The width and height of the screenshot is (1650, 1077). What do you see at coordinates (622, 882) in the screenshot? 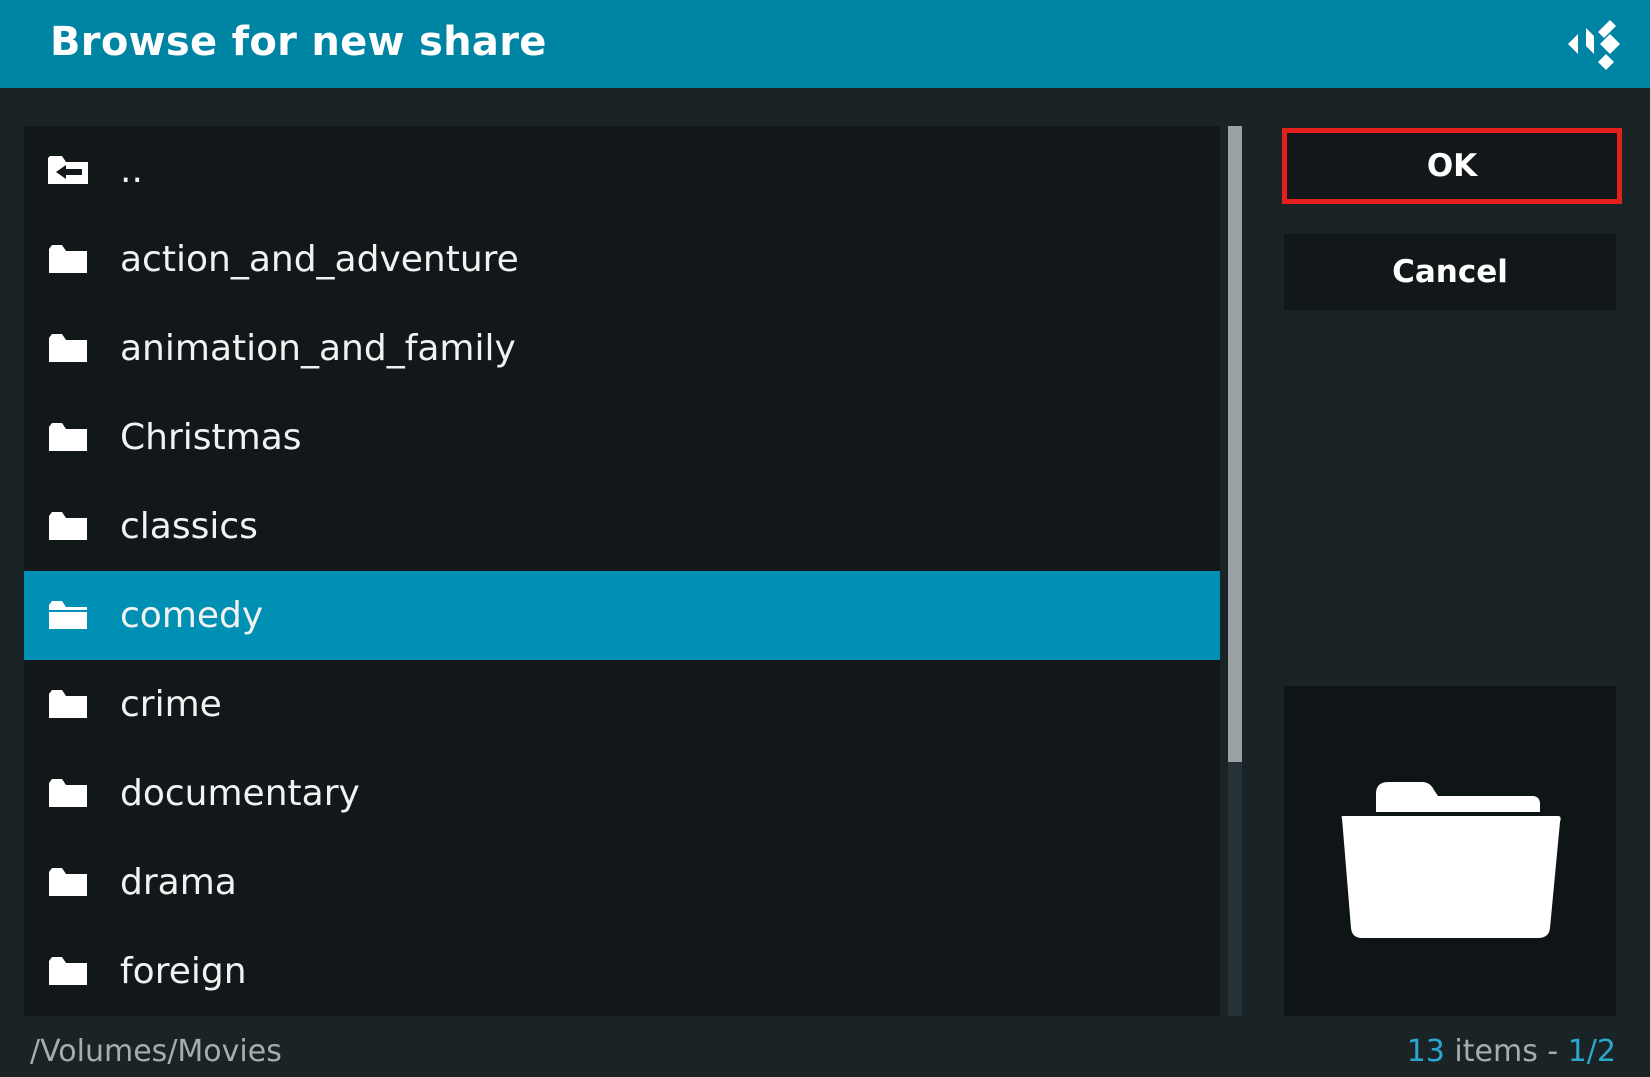
I see `list-item-folder: drama` at bounding box center [622, 882].